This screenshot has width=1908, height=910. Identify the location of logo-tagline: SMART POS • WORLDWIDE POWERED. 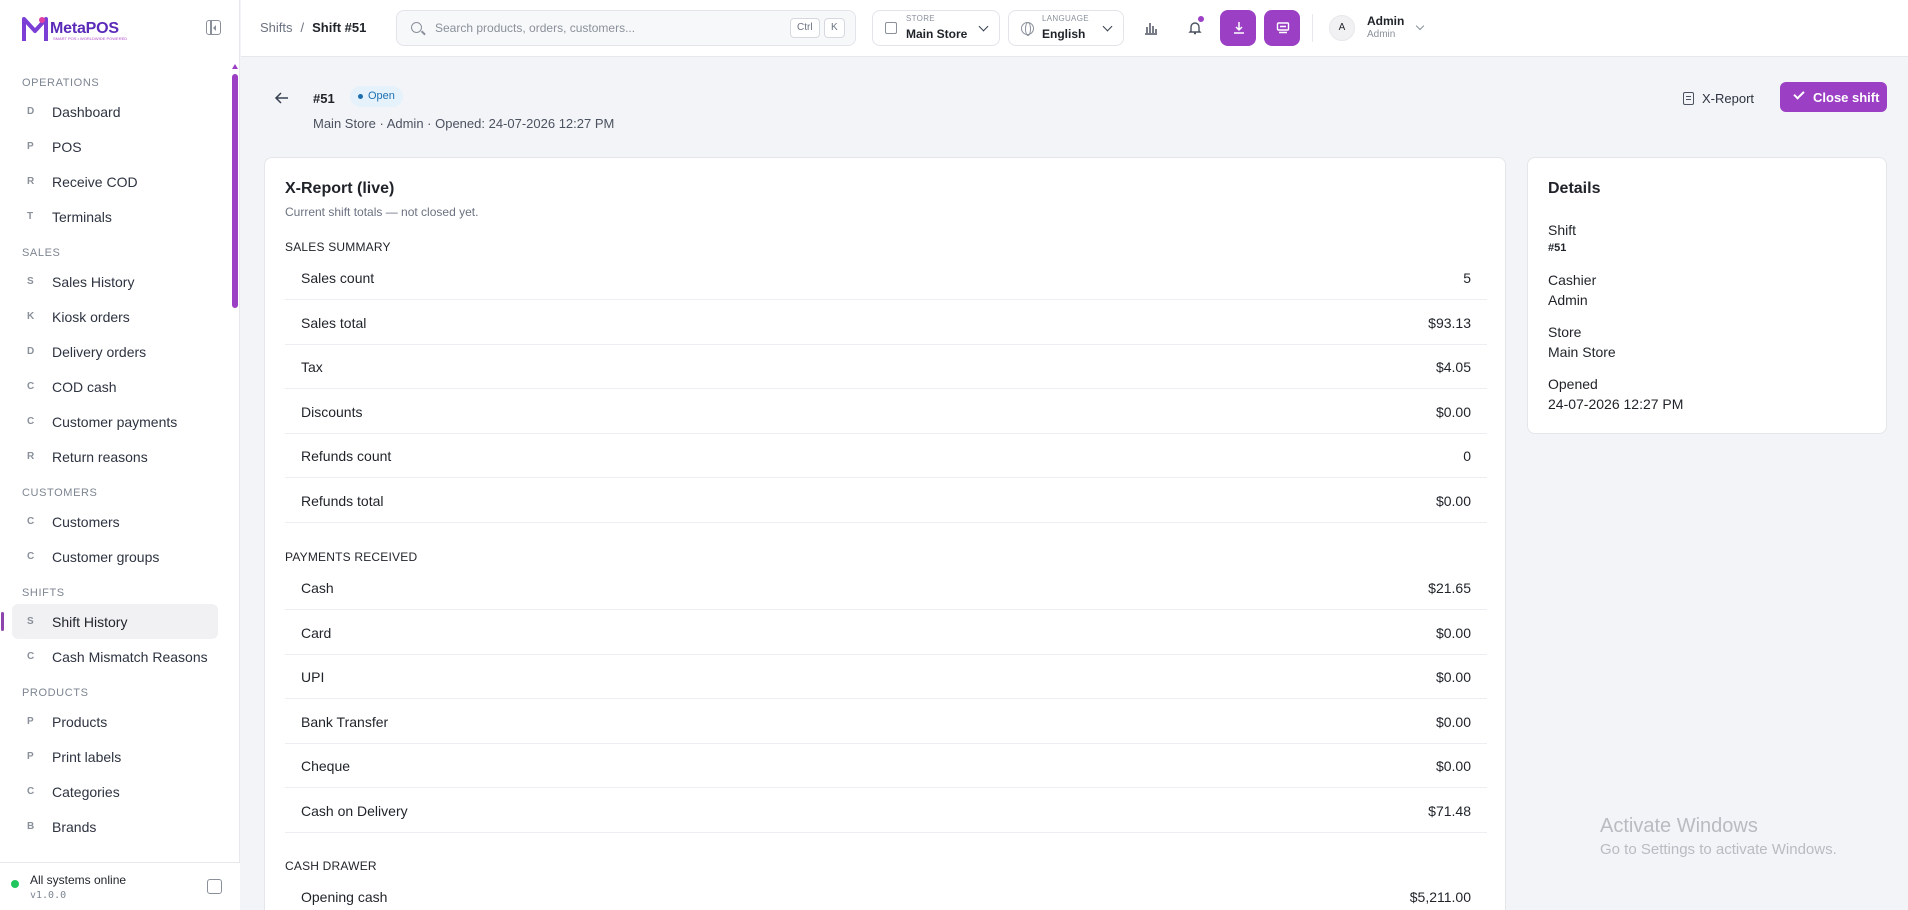
(90, 38).